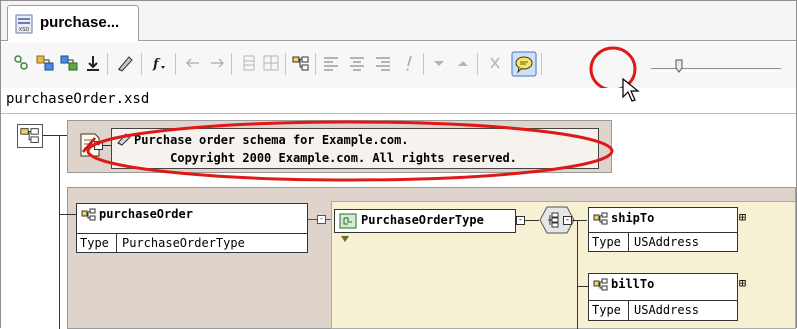 This screenshot has height=329, width=797. I want to click on element-name: billTo, so click(633, 284).